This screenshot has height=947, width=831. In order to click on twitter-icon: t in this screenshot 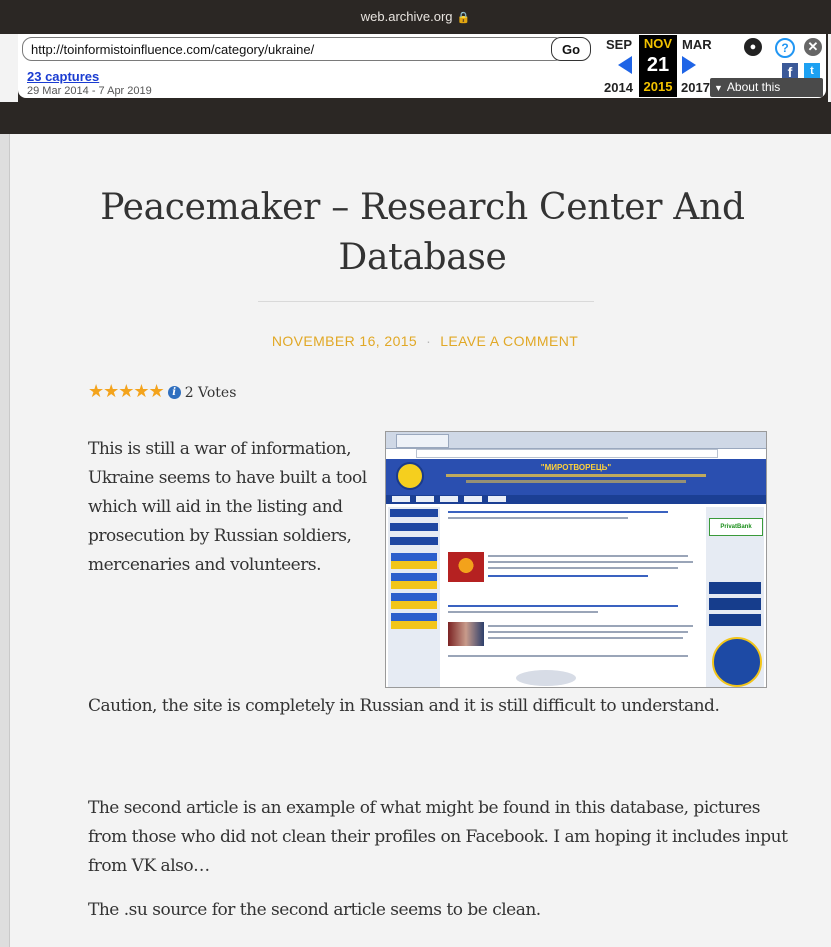, I will do `click(812, 71)`.